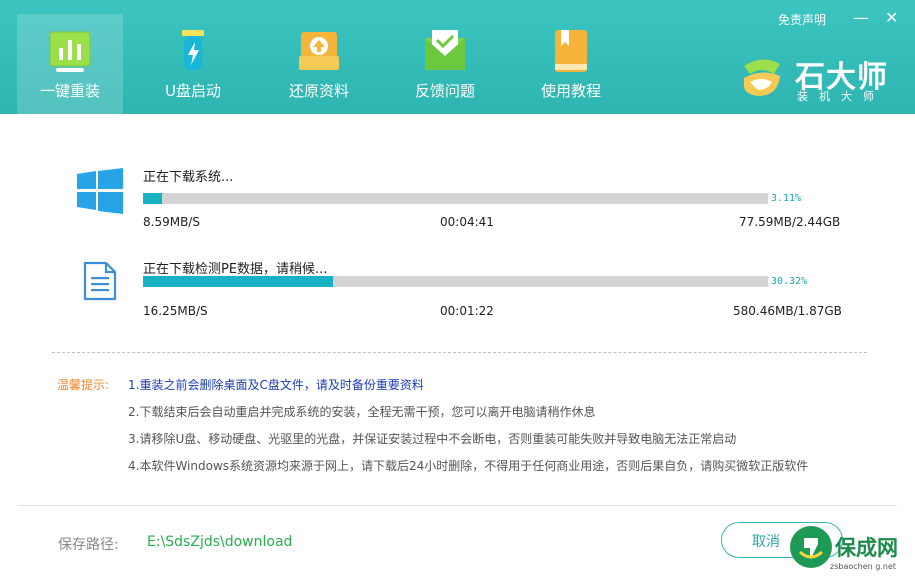 This screenshot has width=915, height=576. I want to click on divider, so click(459, 352).